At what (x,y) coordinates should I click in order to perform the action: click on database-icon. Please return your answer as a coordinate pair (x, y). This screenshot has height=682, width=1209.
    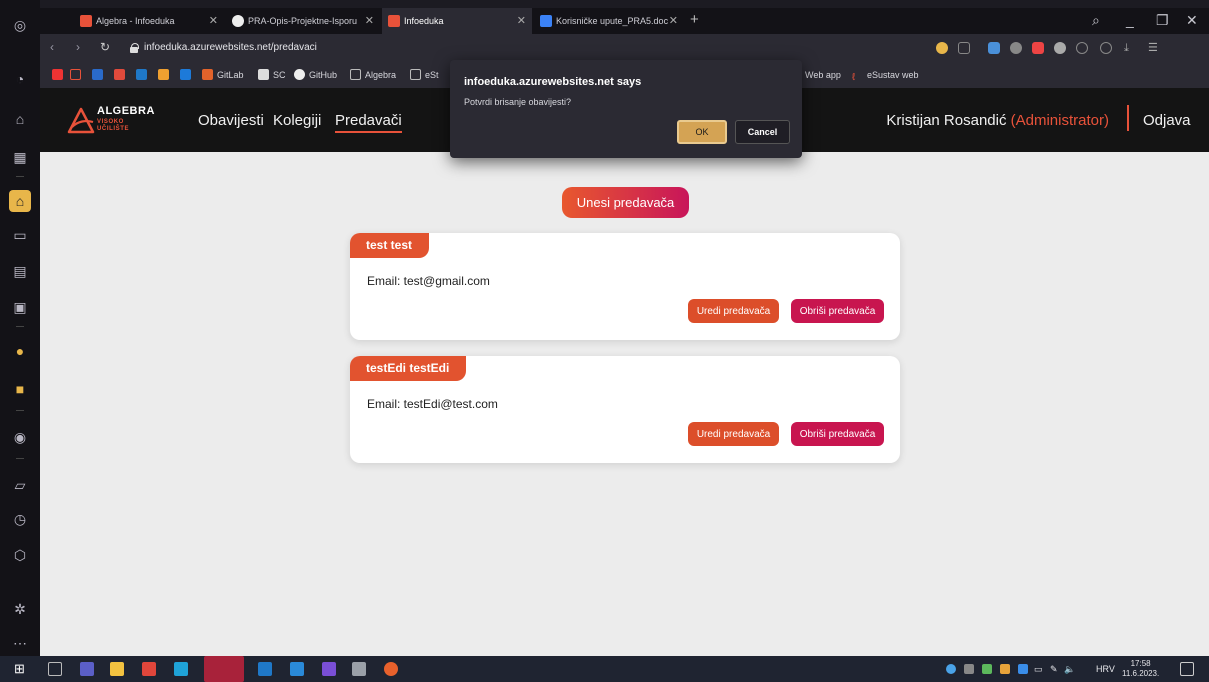
    Looking at the image, I should click on (359, 669).